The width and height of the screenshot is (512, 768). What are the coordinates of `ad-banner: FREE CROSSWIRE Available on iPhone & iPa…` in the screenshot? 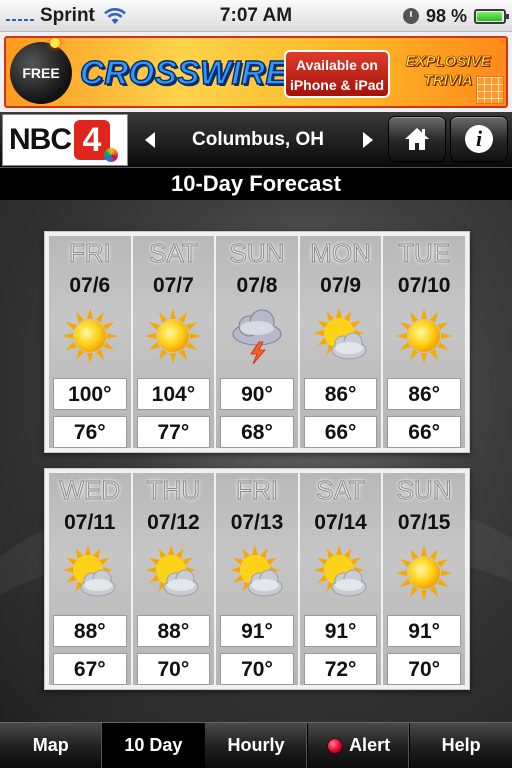 It's located at (256, 72).